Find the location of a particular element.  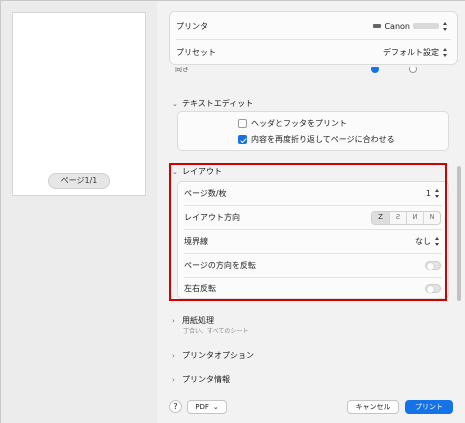

printer-select: Canon is located at coordinates (411, 26).